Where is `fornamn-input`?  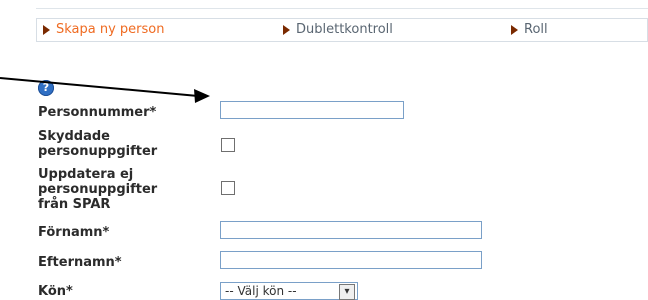
fornamn-input is located at coordinates (351, 230).